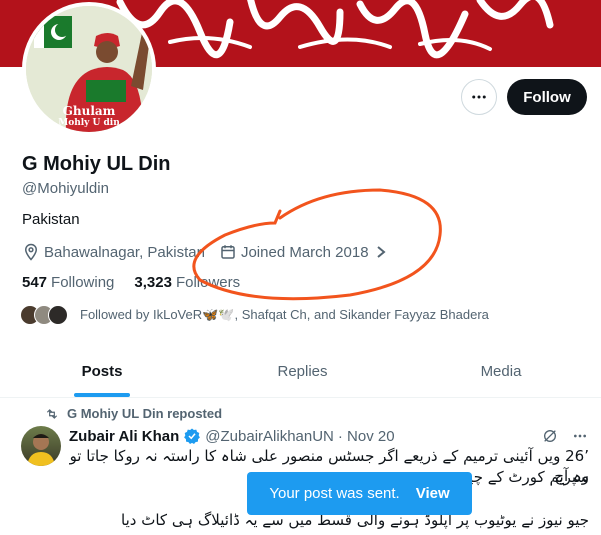 The height and width of the screenshot is (535, 601). I want to click on tab-posts: Posts, so click(102, 371).